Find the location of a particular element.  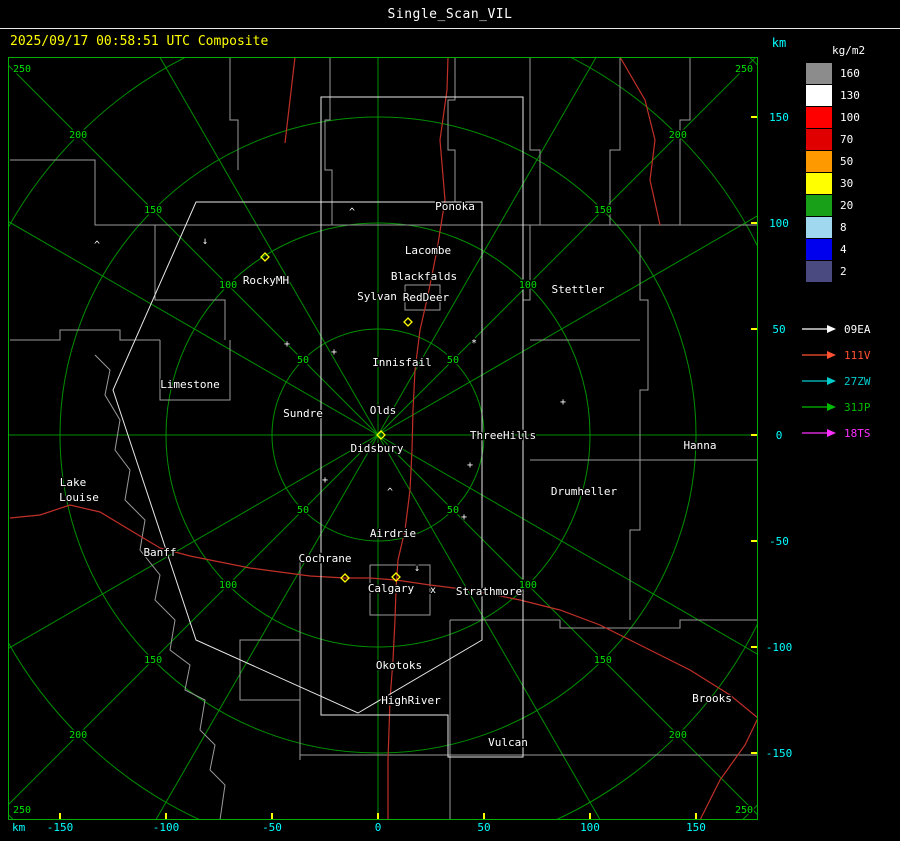

city-label: Sylvan is located at coordinates (377, 296).